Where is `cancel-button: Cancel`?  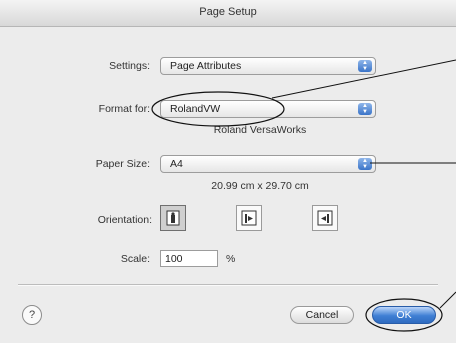 cancel-button: Cancel is located at coordinates (322, 315).